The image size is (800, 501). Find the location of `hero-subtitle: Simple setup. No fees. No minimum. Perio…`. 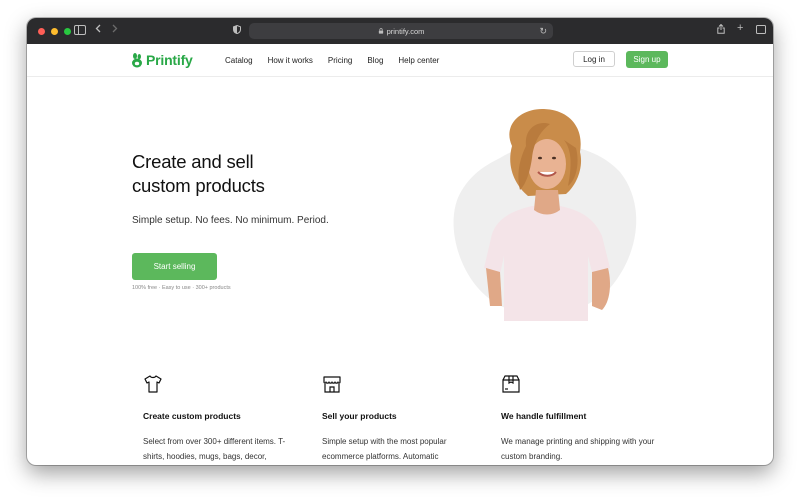

hero-subtitle: Simple setup. No fees. No minimum. Perio… is located at coordinates (230, 220).